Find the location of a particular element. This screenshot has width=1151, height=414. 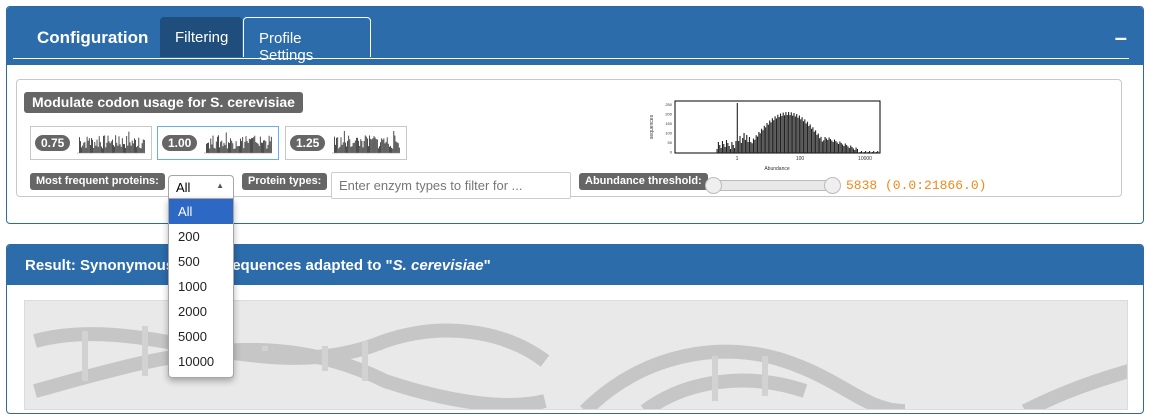

most-frequent-proteins-select: All ▲ is located at coordinates (201, 187).